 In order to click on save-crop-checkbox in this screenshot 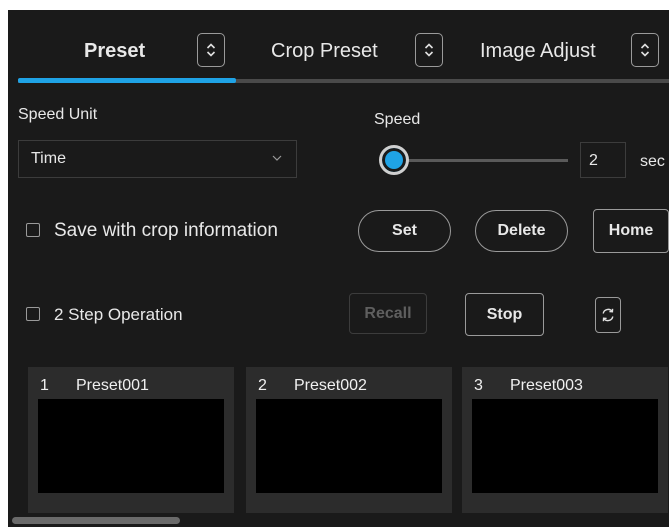, I will do `click(33, 230)`.